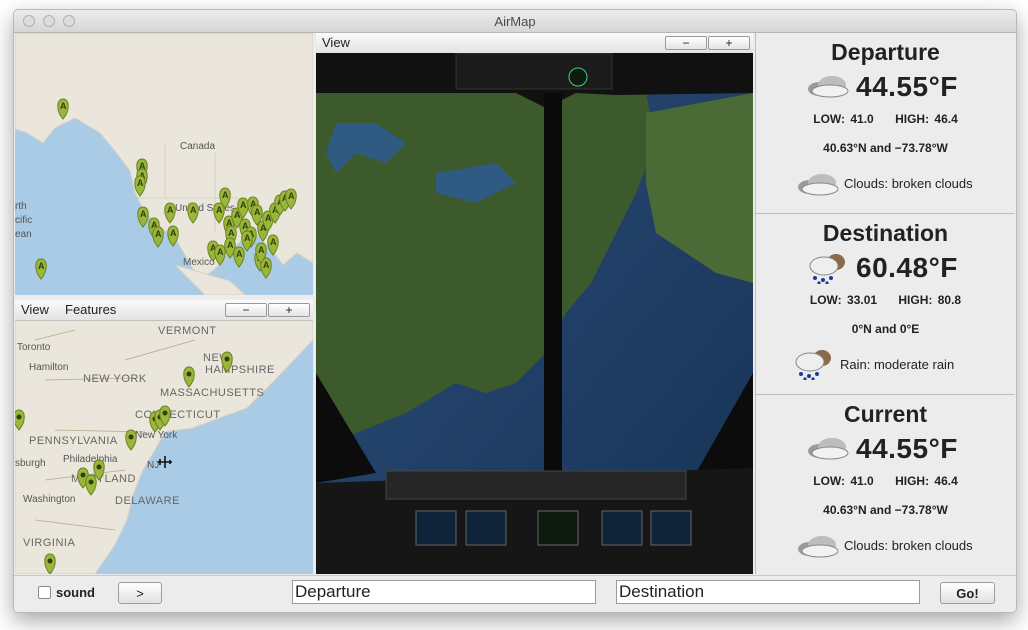 The height and width of the screenshot is (630, 1028). What do you see at coordinates (907, 267) in the screenshot?
I see `destination-temperature: 60.48°F` at bounding box center [907, 267].